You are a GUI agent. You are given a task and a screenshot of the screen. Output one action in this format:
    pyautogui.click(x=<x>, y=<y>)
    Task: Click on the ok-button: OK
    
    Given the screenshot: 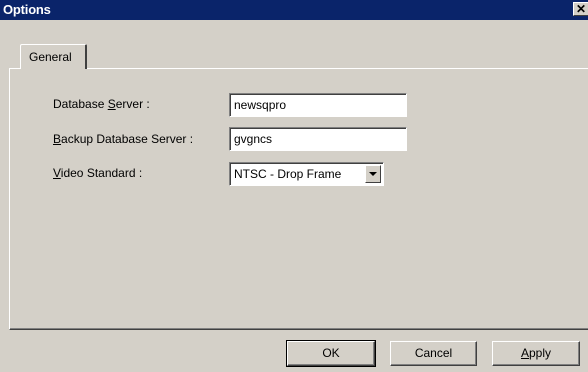 What is the action you would take?
    pyautogui.click(x=331, y=353)
    